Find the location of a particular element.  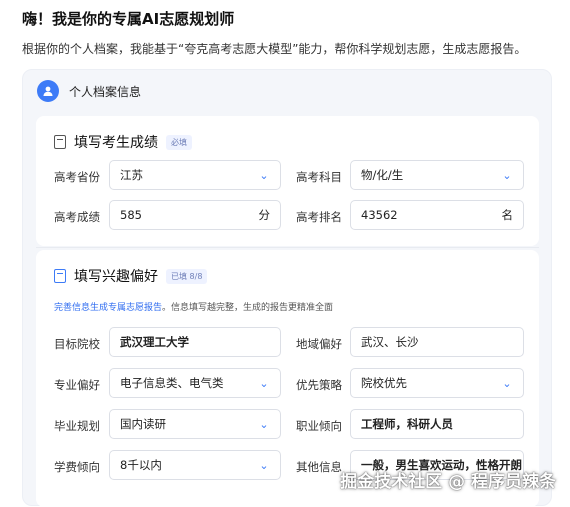

grad-label: 毕业规划 is located at coordinates (77, 426).